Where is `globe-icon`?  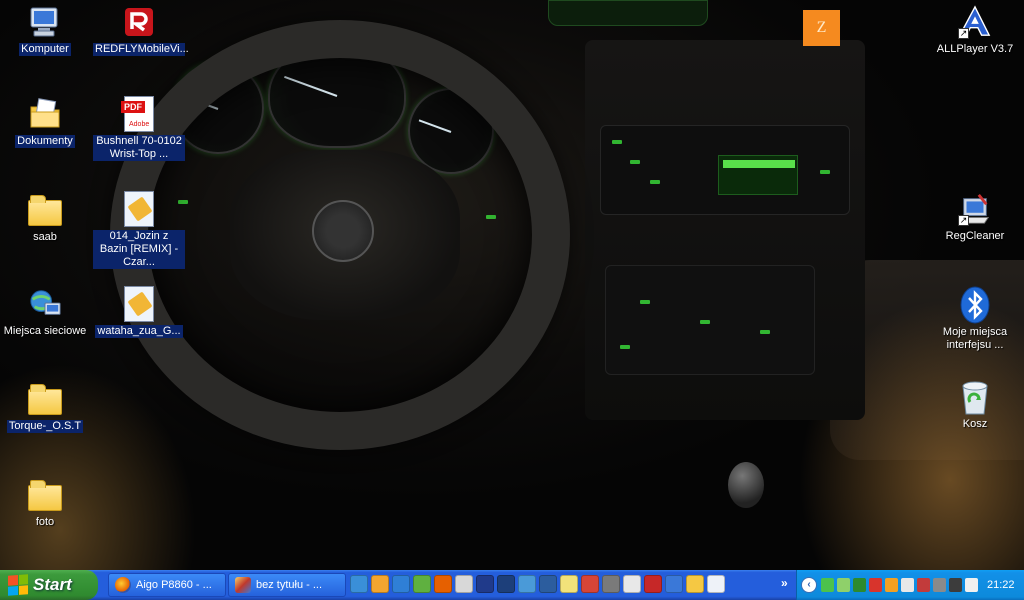
globe-icon is located at coordinates (527, 584).